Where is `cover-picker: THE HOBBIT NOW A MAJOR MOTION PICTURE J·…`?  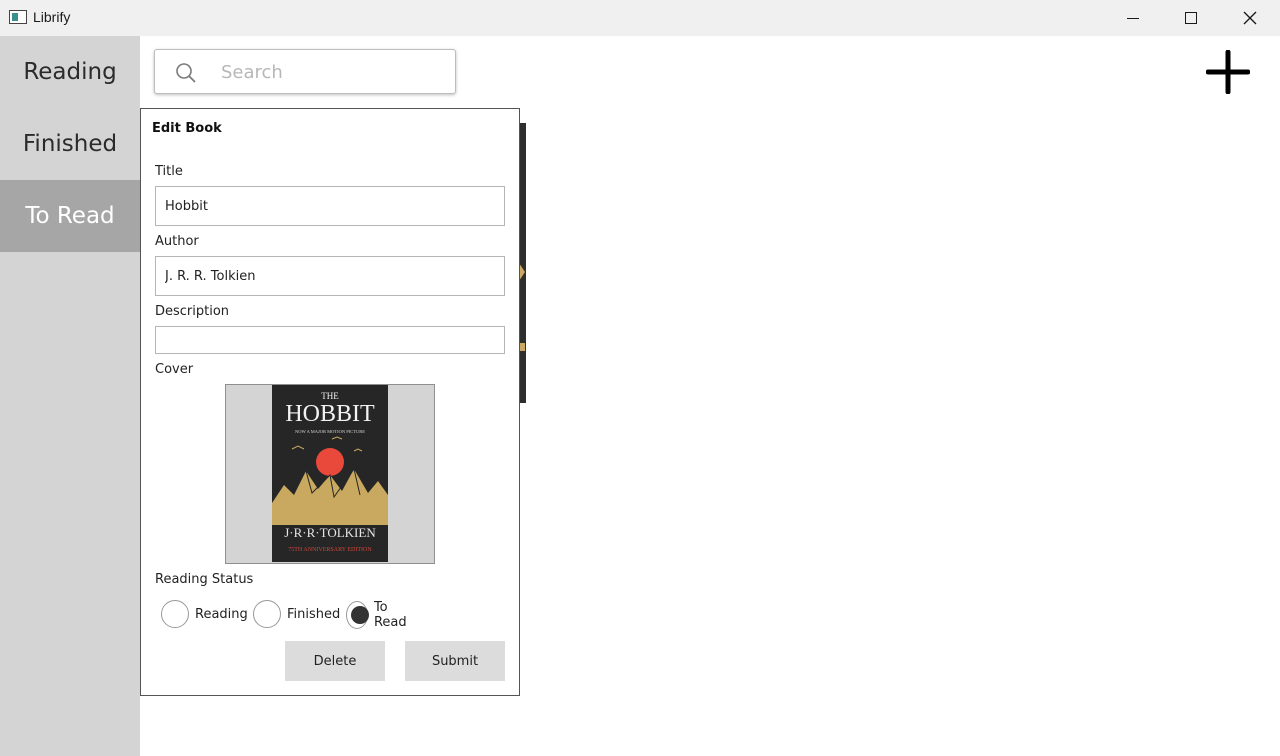 cover-picker: THE HOBBIT NOW A MAJOR MOTION PICTURE J·… is located at coordinates (330, 474).